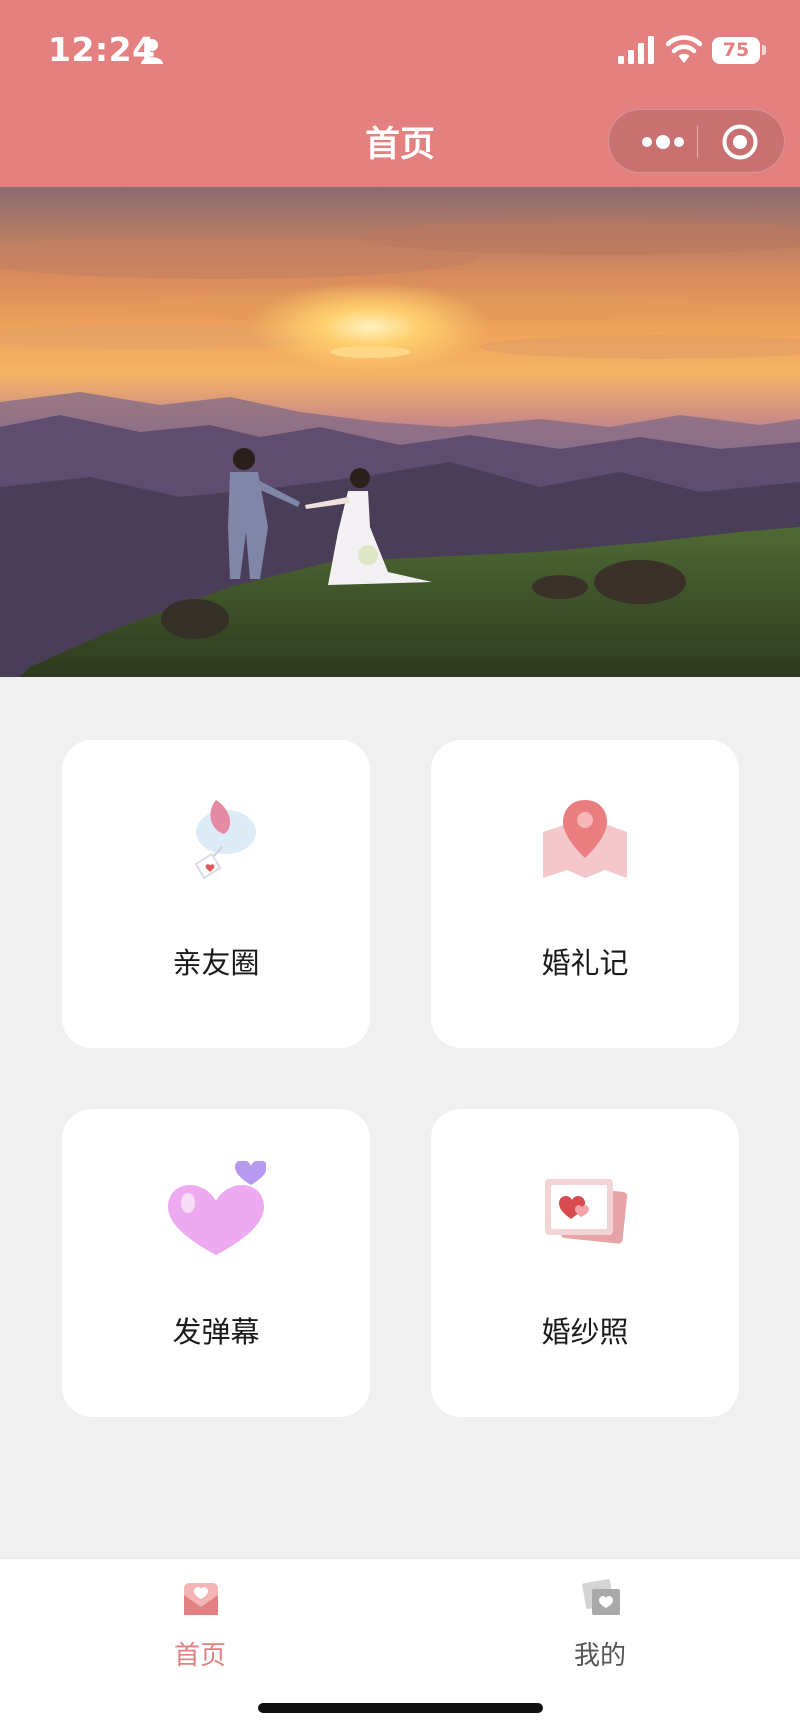 The height and width of the screenshot is (1731, 800). What do you see at coordinates (400, 1708) in the screenshot?
I see `home-indicator` at bounding box center [400, 1708].